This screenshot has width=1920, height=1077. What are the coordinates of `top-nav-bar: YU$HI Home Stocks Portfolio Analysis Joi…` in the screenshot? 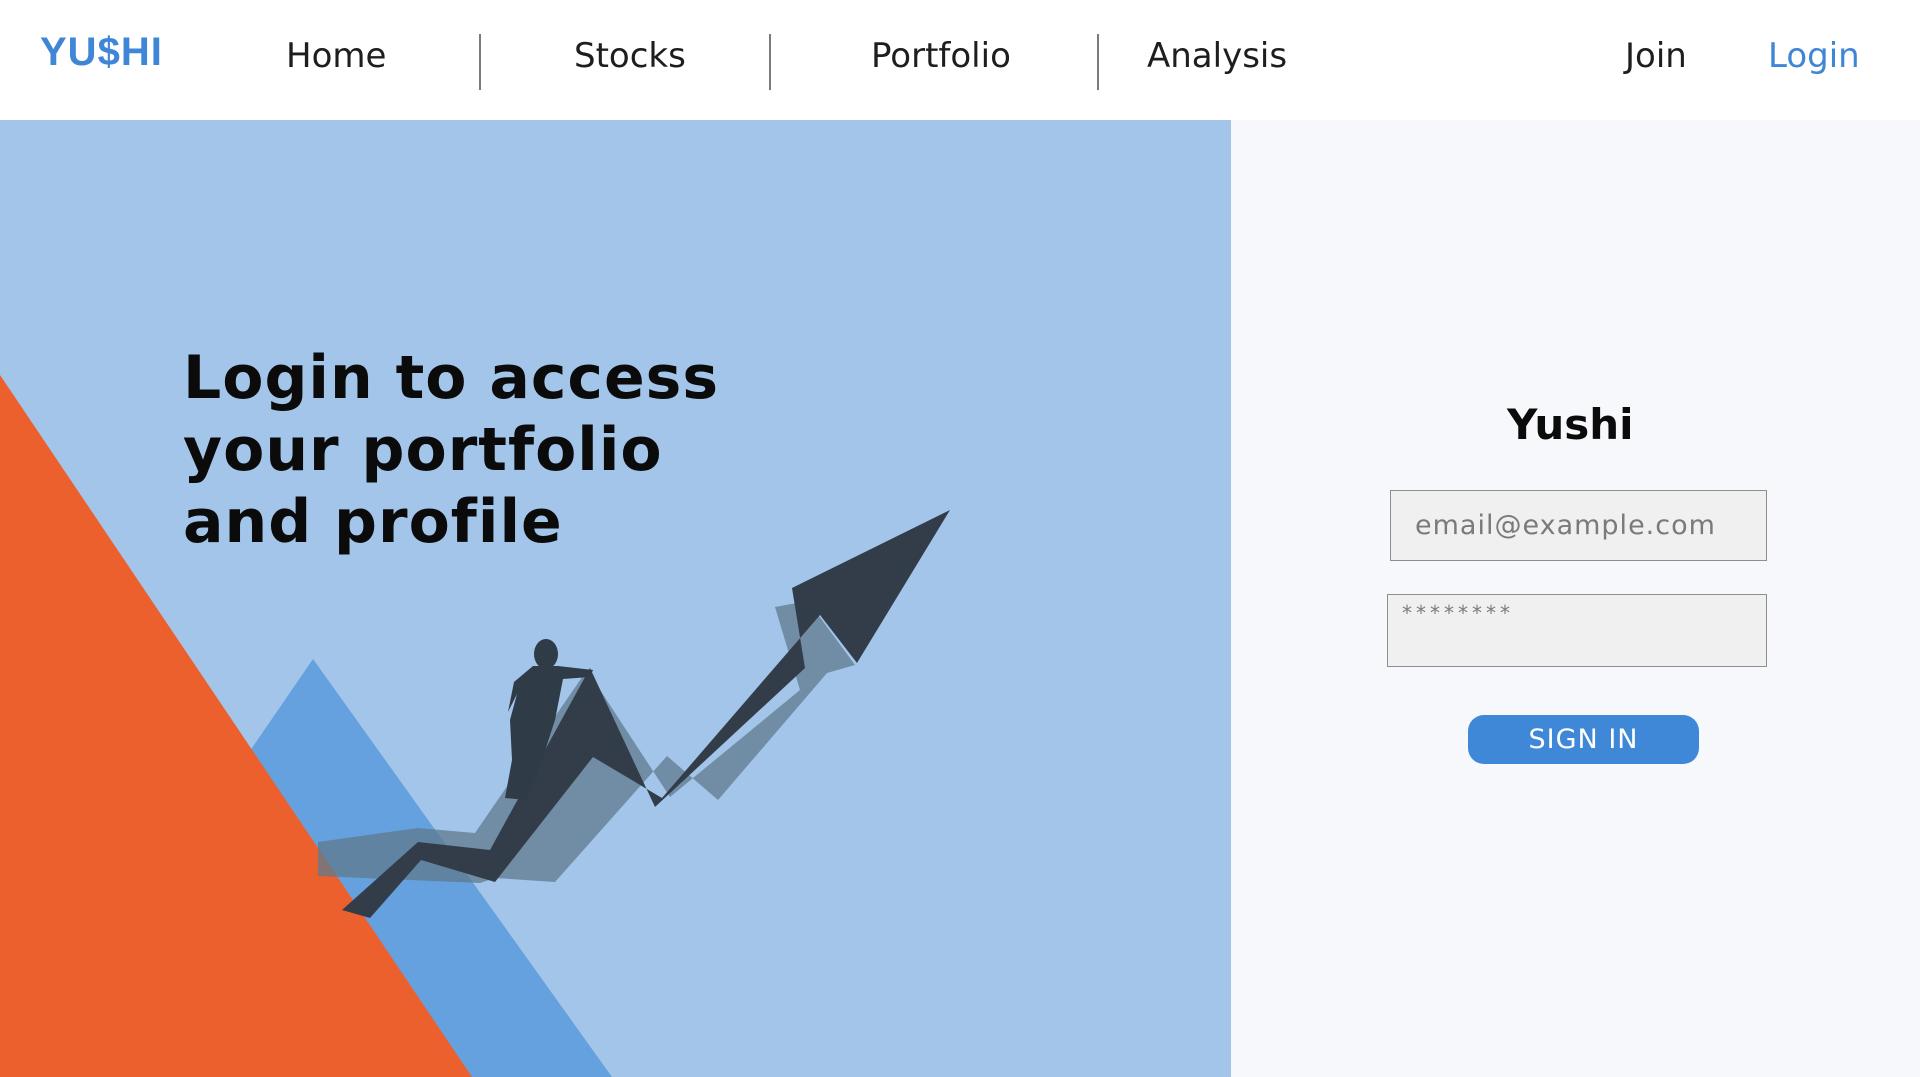 It's located at (960, 60).